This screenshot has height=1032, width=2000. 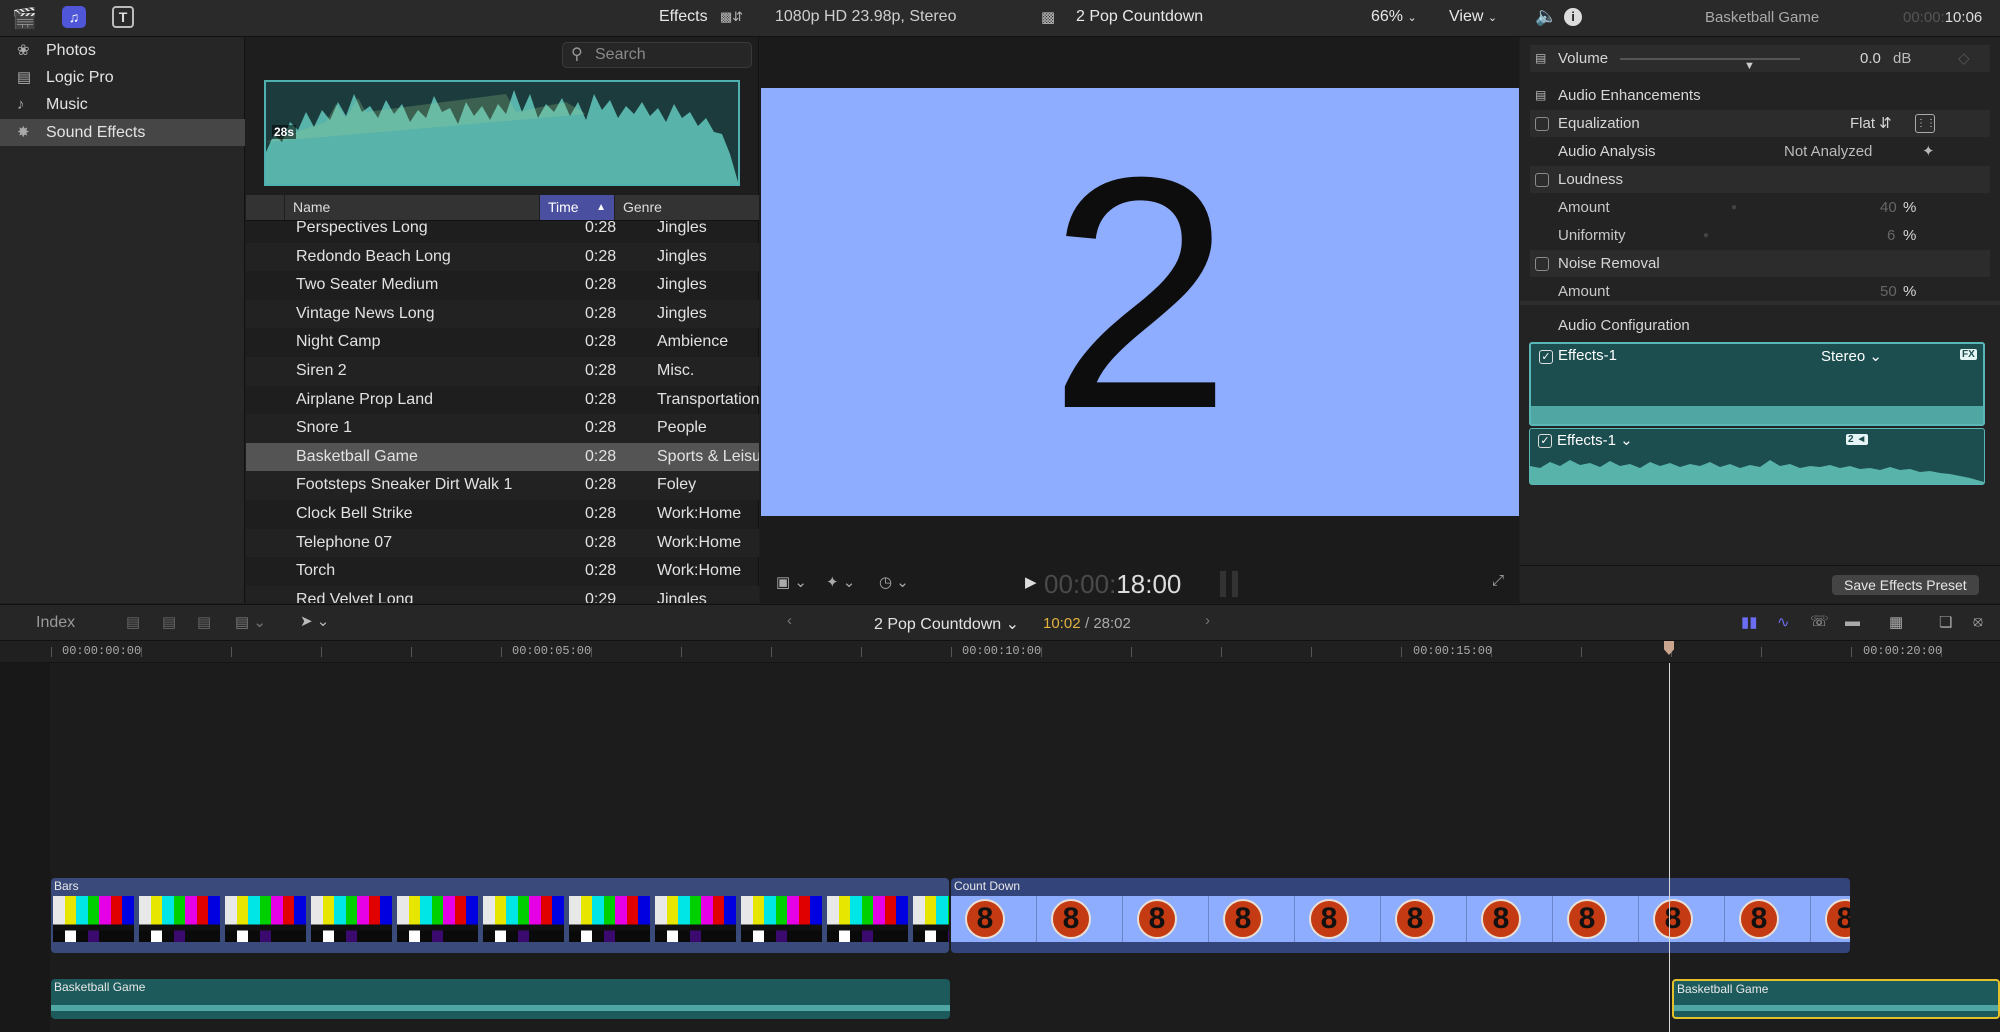 What do you see at coordinates (1888, 207) in the screenshot?
I see `amount-value: 40` at bounding box center [1888, 207].